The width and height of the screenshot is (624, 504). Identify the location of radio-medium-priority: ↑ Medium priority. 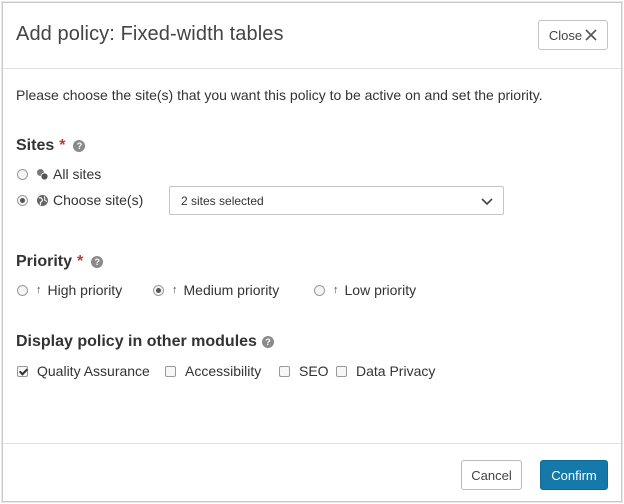
(216, 290).